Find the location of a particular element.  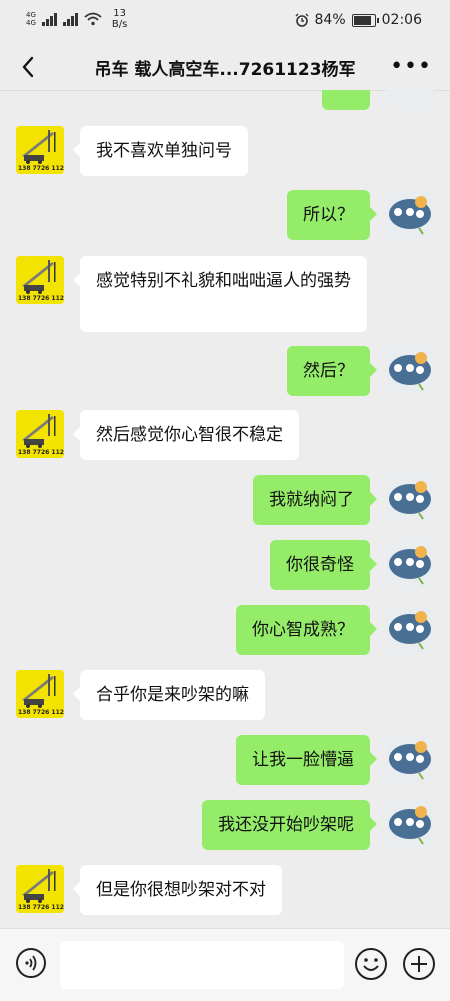

network-speed: 13 B/s is located at coordinates (119, 19).